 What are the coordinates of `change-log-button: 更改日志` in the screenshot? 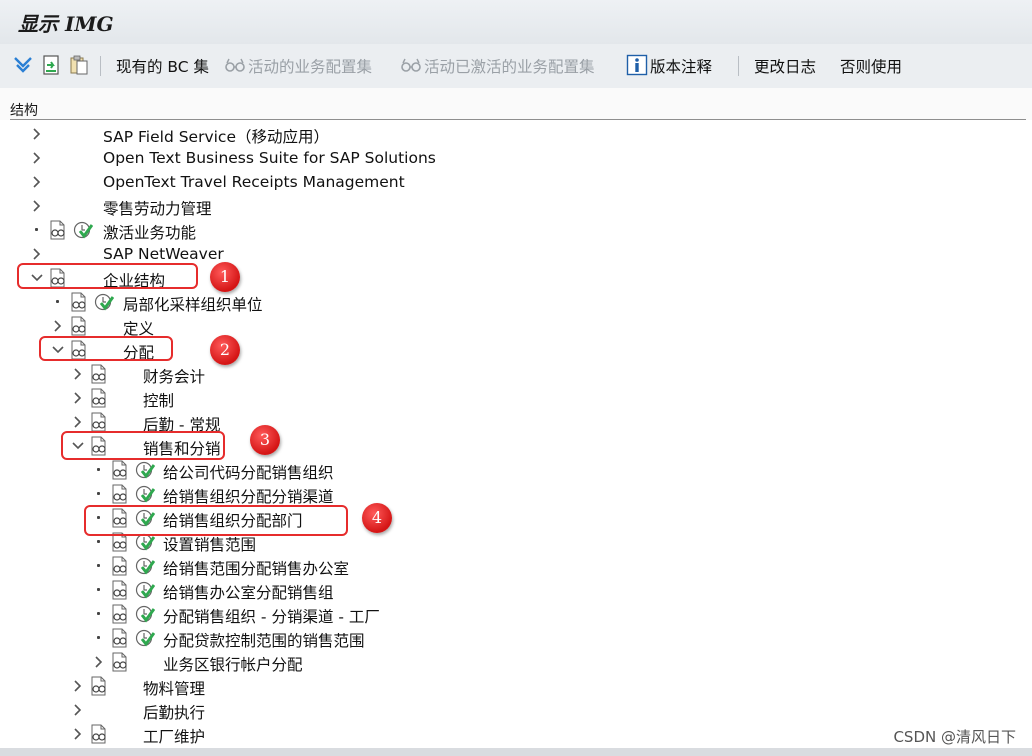 It's located at (785, 66).